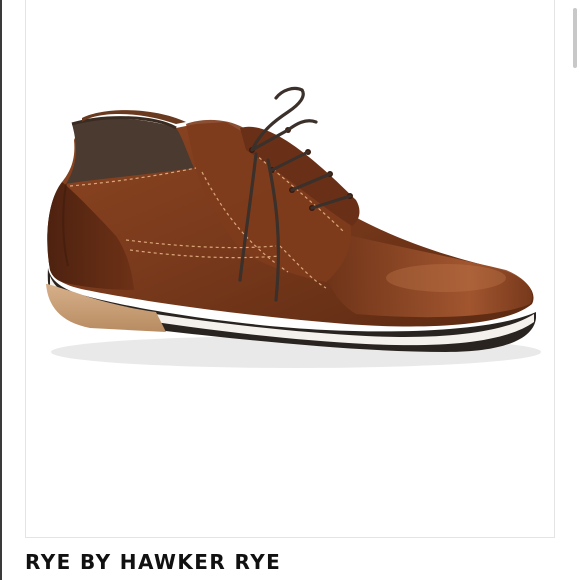  I want to click on scrollbar-thumb, so click(575, 38).